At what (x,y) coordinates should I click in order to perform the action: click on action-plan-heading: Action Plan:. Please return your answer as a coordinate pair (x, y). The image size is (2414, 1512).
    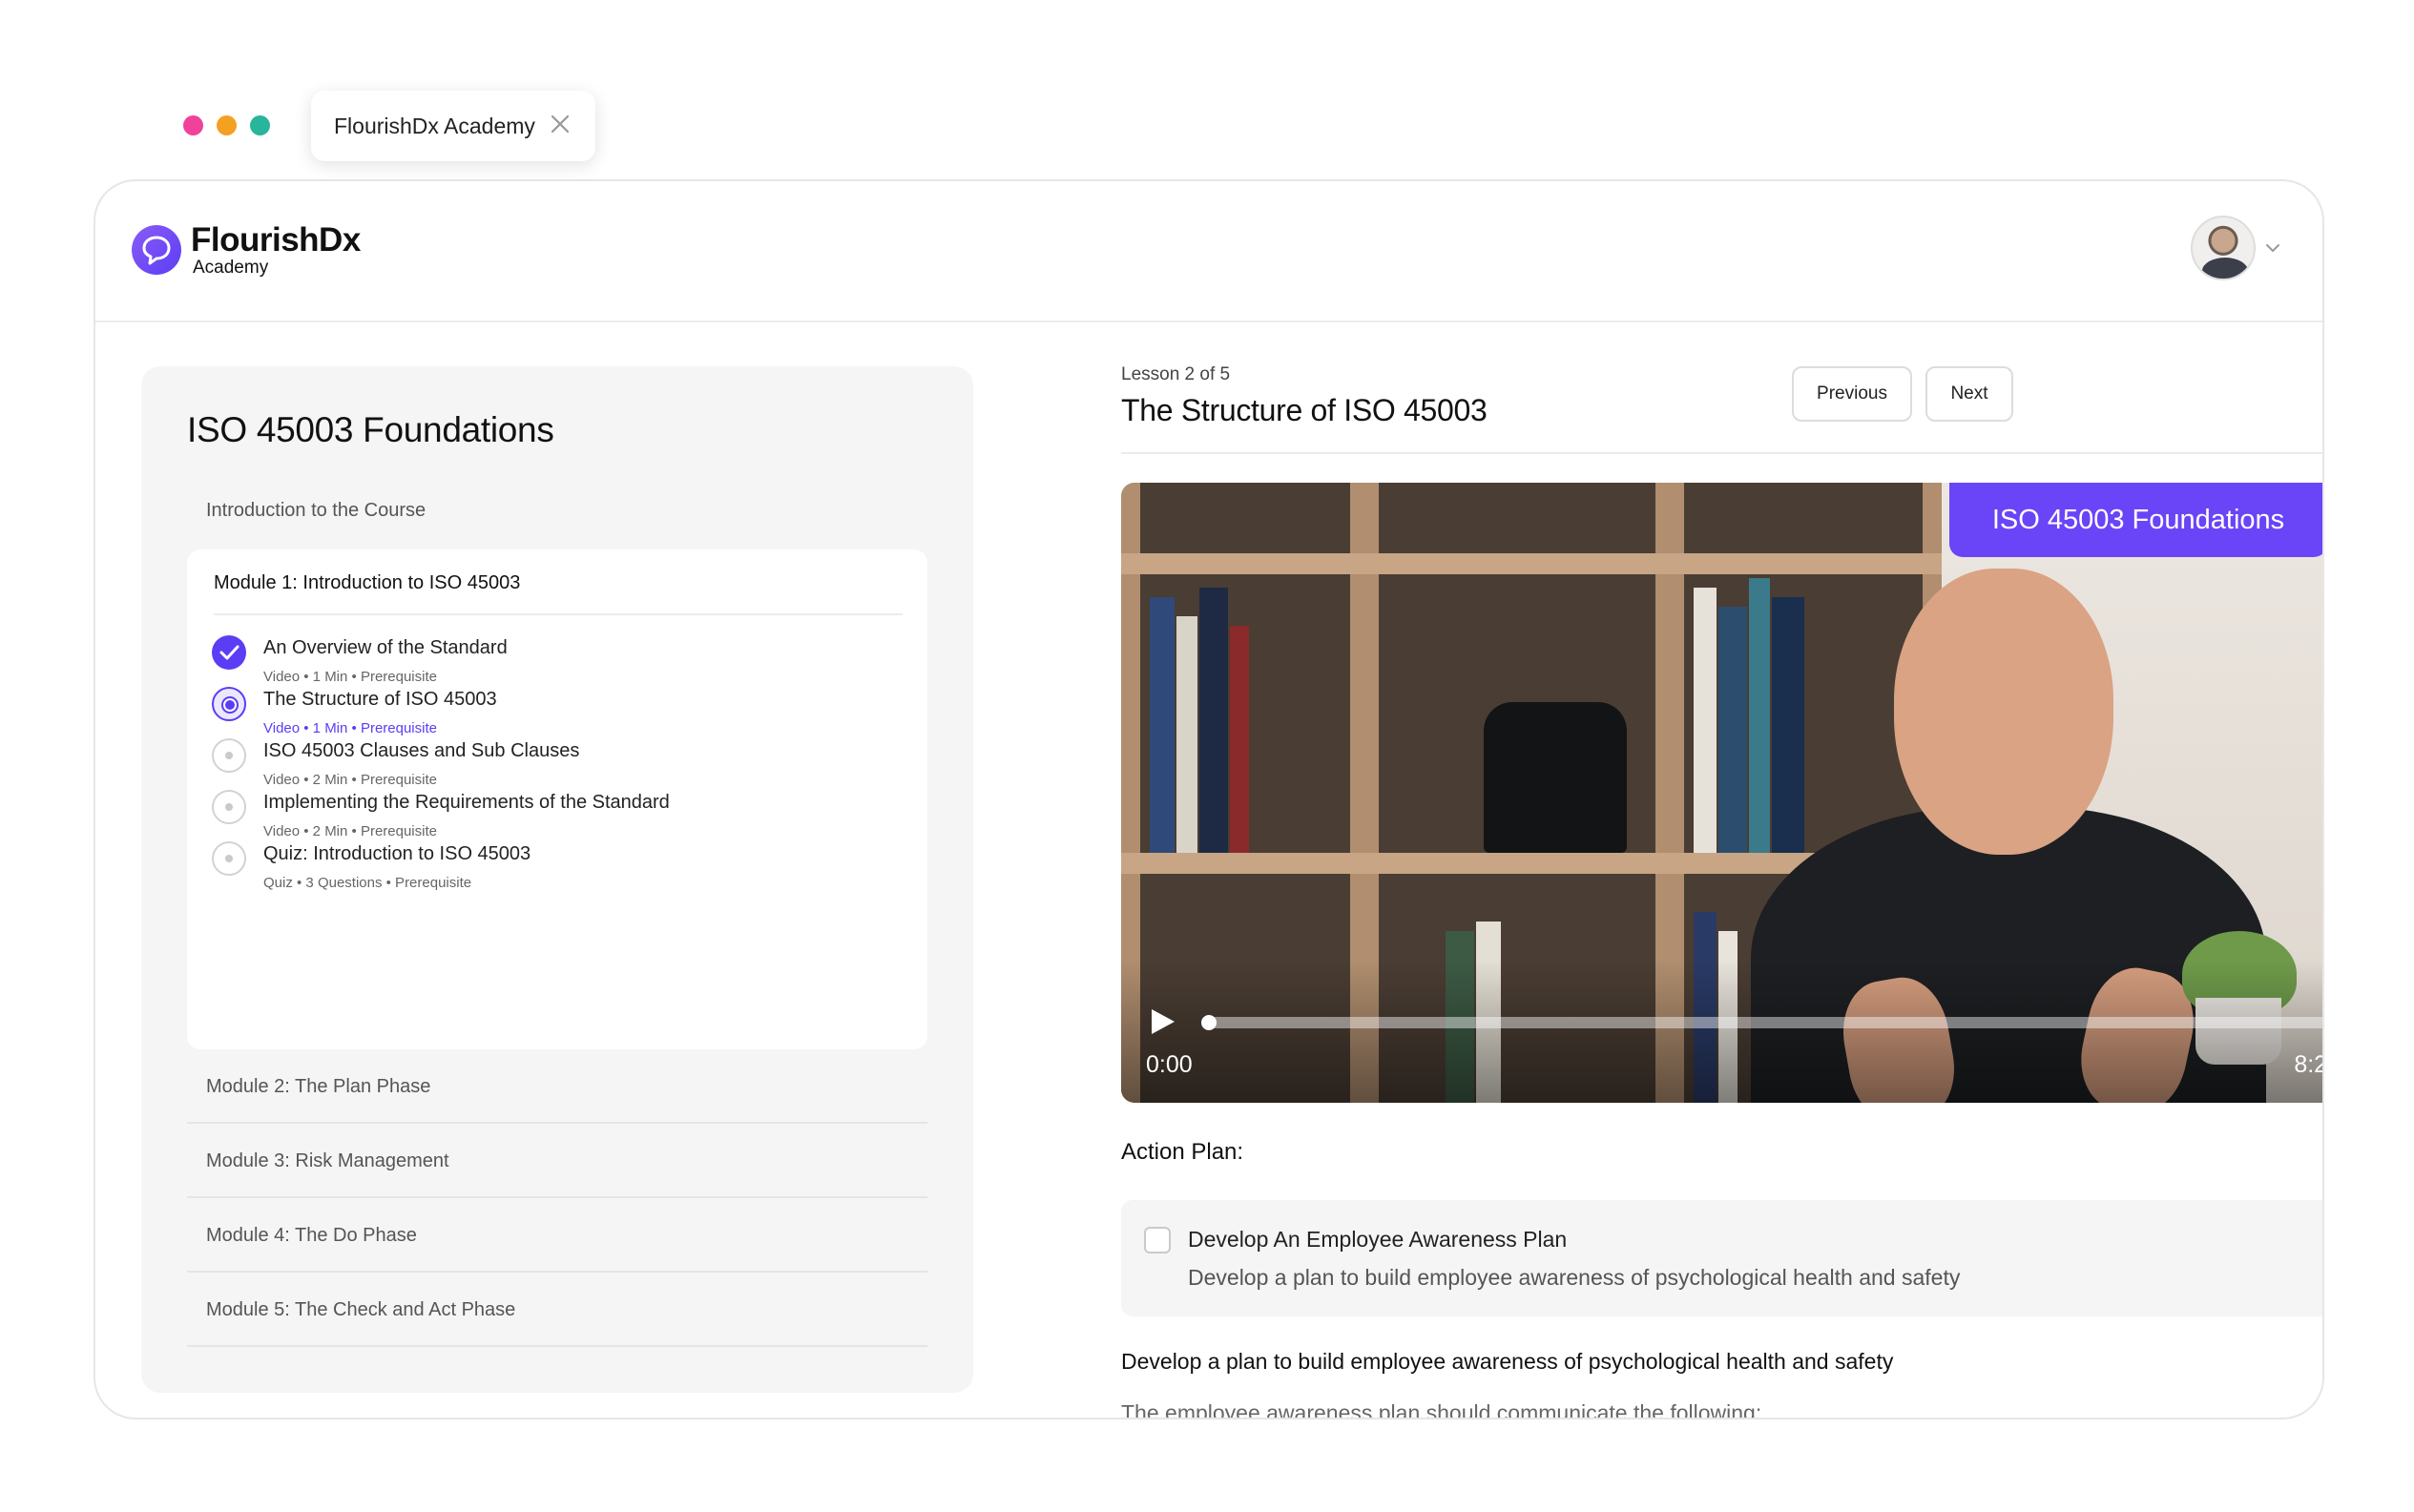
    Looking at the image, I should click on (1182, 1152).